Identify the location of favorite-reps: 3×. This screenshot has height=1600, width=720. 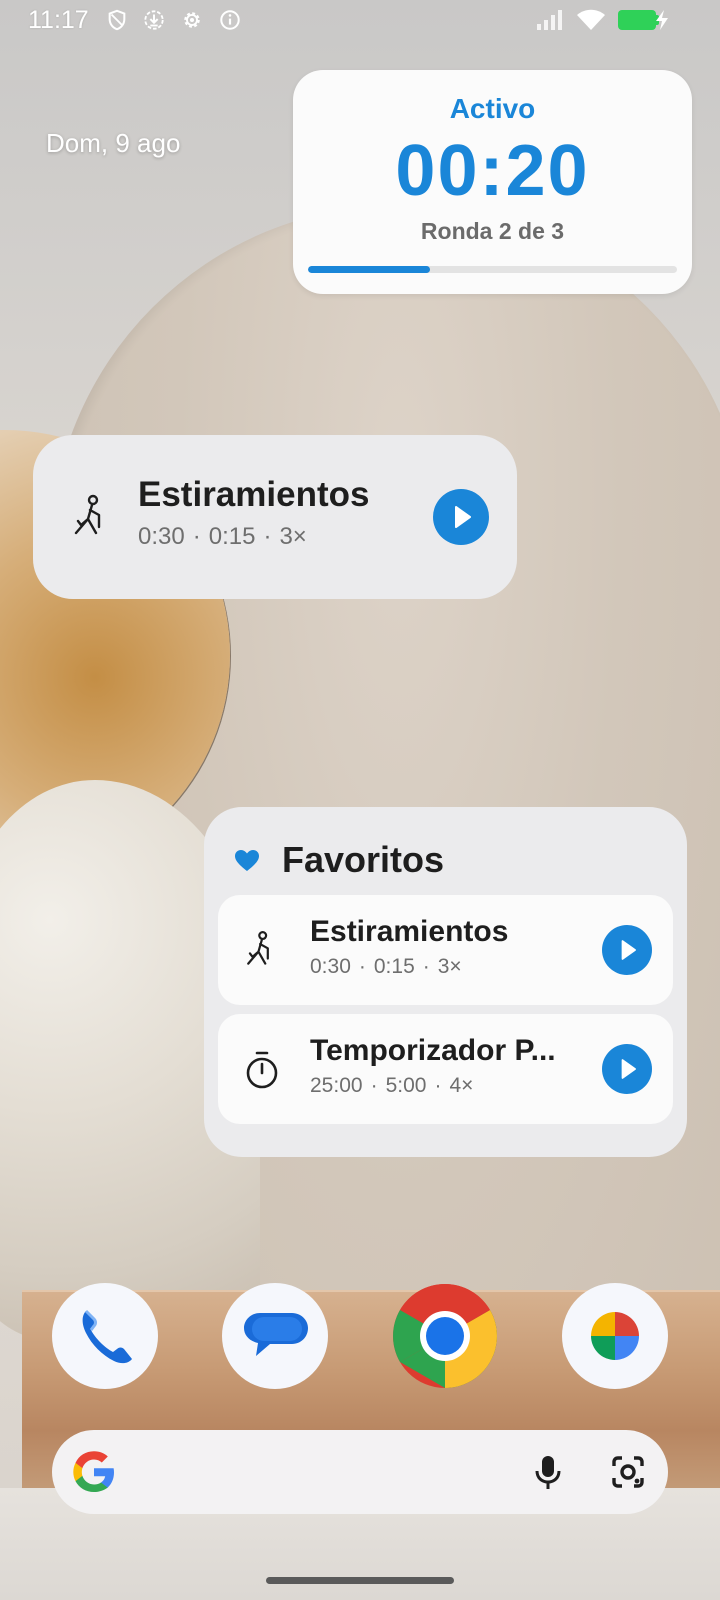
(449, 966).